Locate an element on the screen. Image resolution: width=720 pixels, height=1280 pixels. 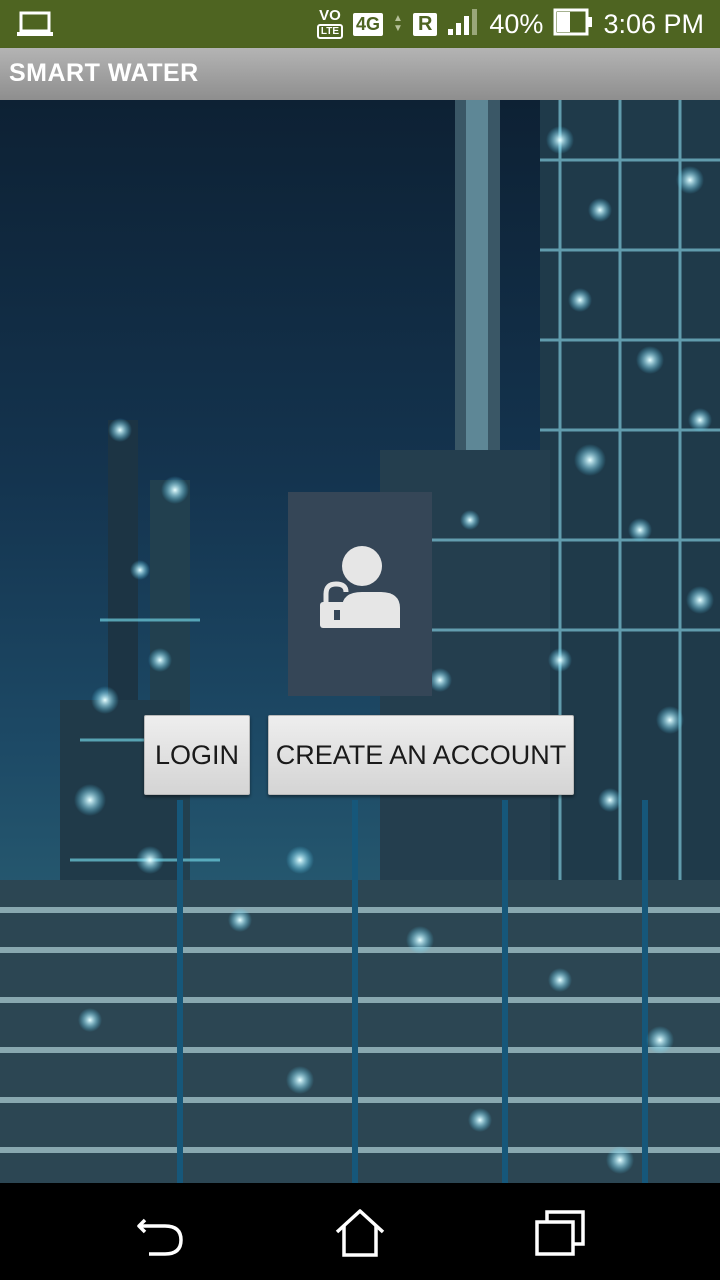
user-lock-icon is located at coordinates (360, 587).